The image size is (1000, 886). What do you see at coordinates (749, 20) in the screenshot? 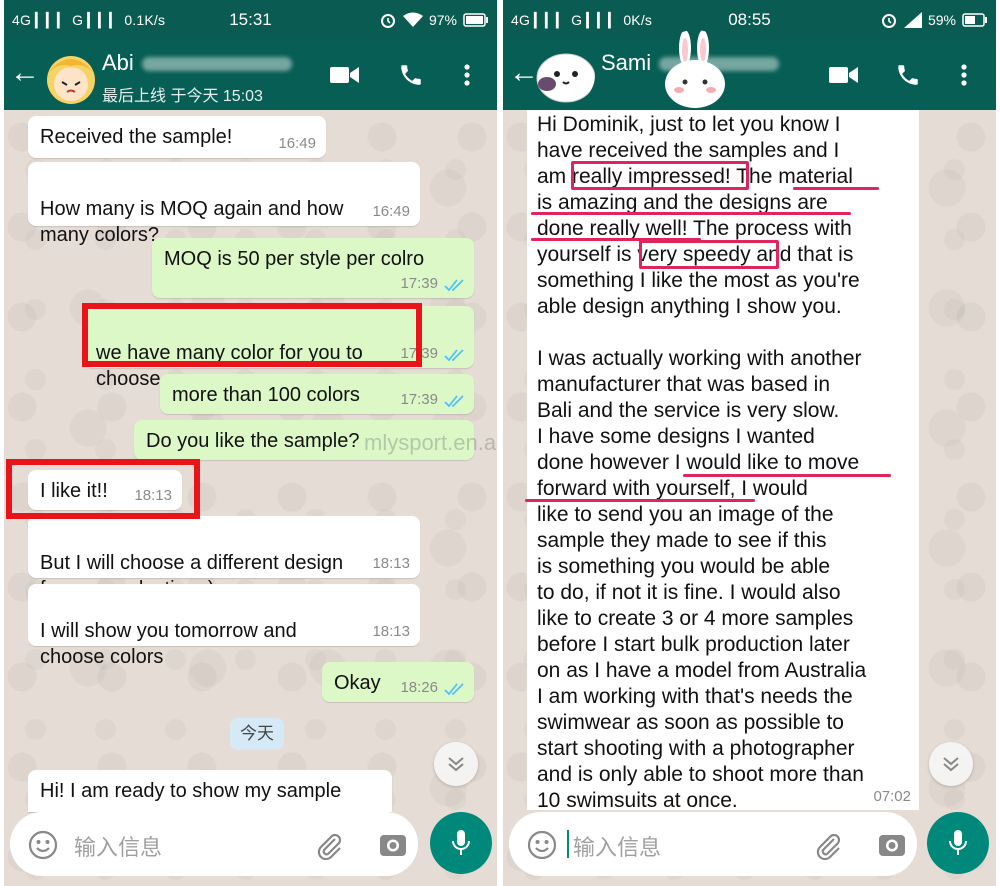
I see `status-bar: 4G ▎▎▎ G ▎▎▎ 0K/s 08:55 59%` at bounding box center [749, 20].